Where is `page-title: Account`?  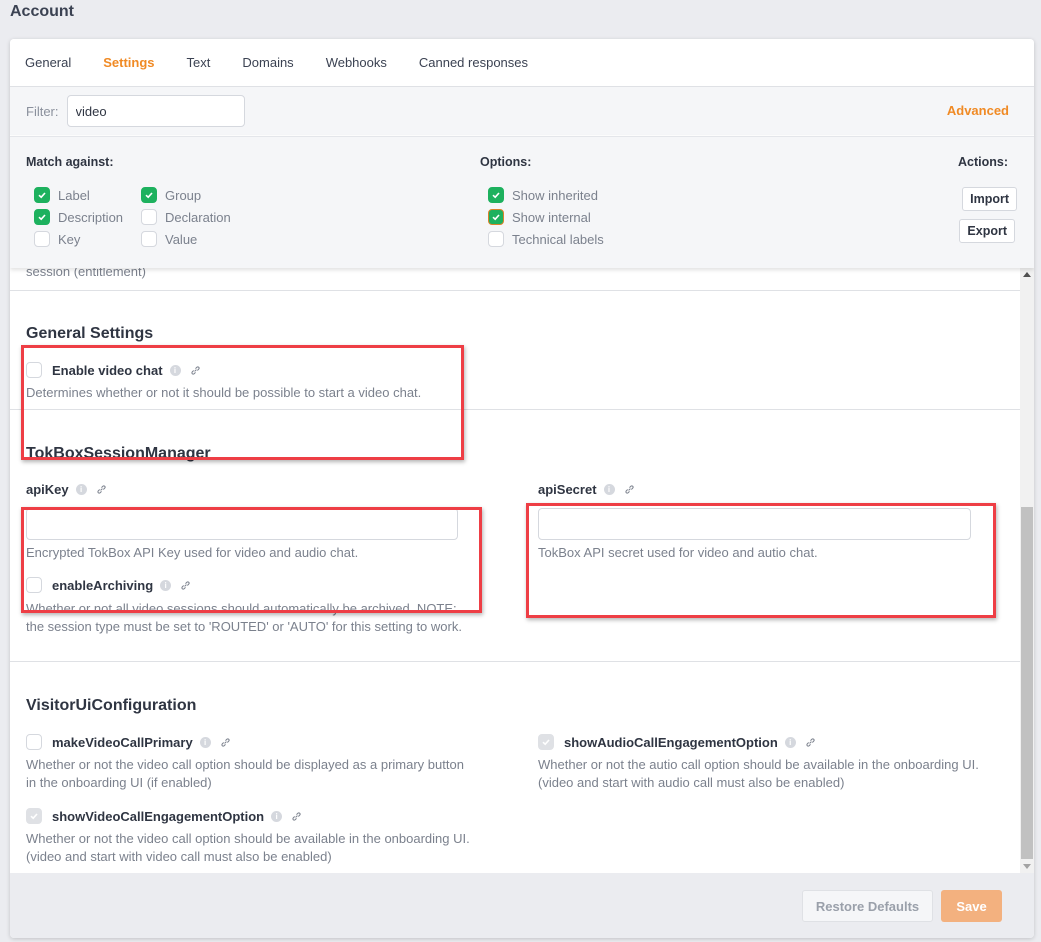
page-title: Account is located at coordinates (42, 11).